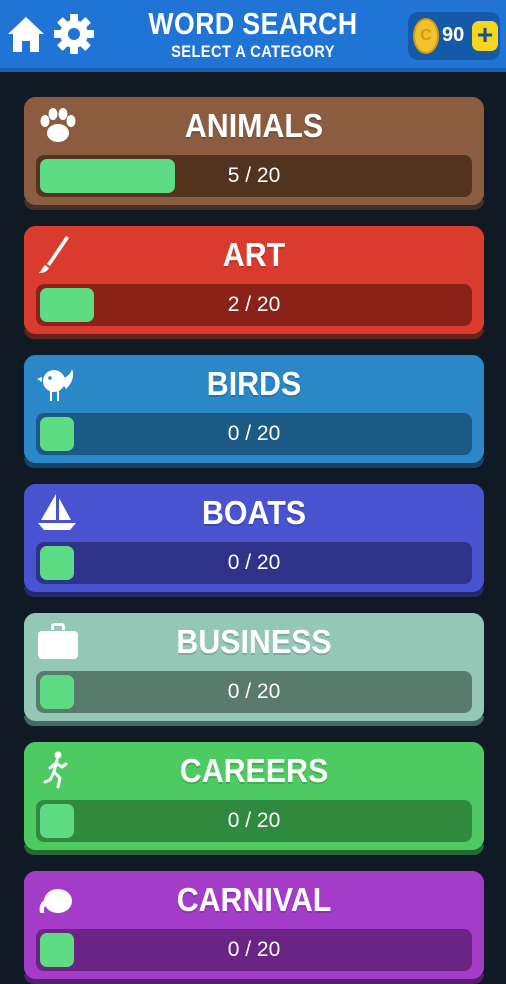 This screenshot has width=506, height=984. Describe the element at coordinates (254, 125) in the screenshot. I see `category-name: ANIMALS` at that location.